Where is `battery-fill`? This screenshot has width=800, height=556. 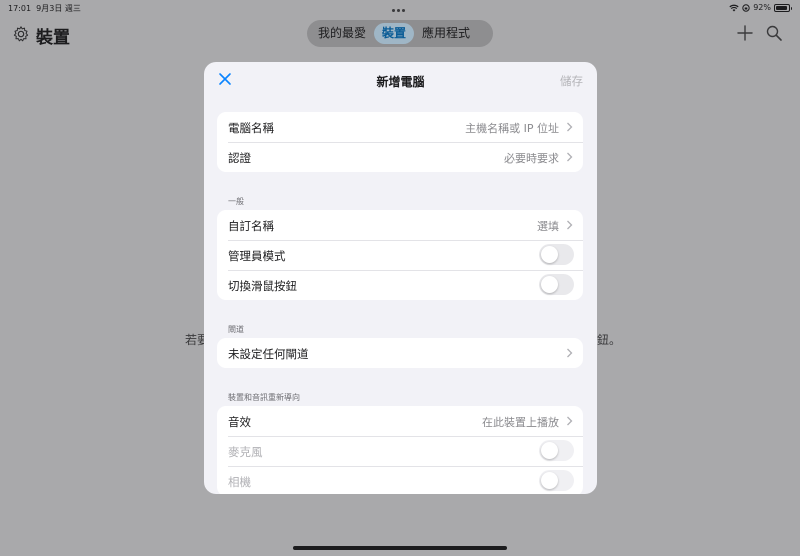
battery-fill is located at coordinates (782, 7).